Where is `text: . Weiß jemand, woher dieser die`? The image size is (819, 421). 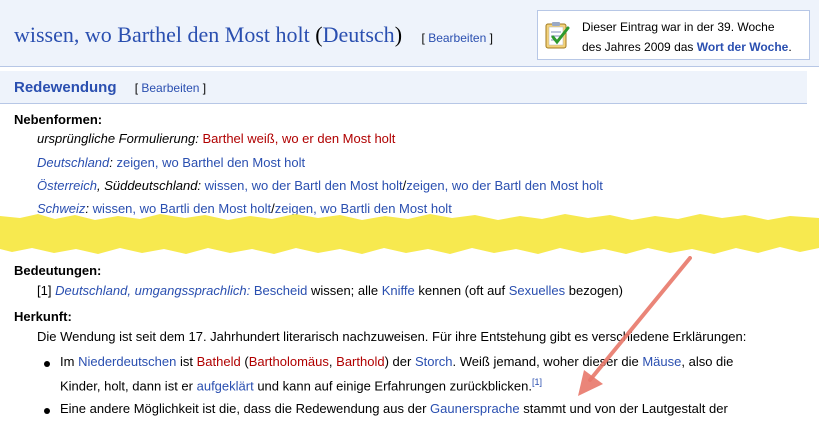
text: . Weiß jemand, woher dieser die is located at coordinates (545, 361).